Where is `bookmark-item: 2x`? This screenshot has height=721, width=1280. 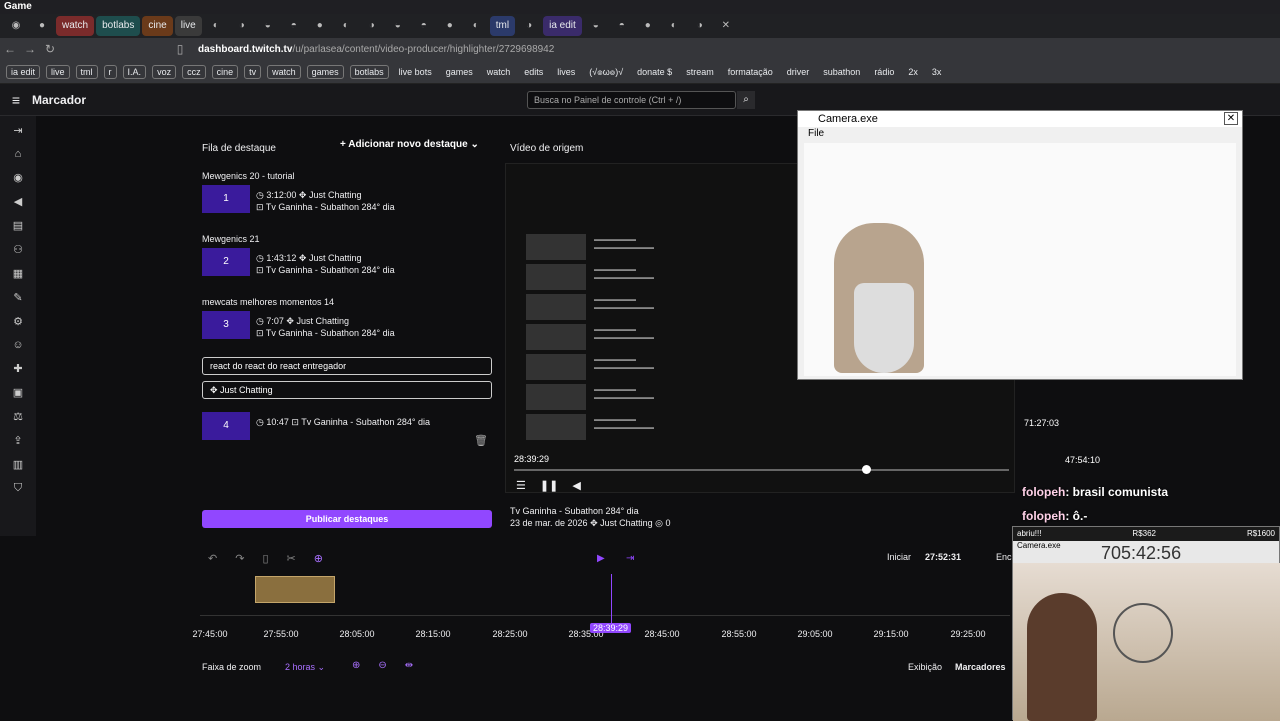
bookmark-item: 2x is located at coordinates (913, 72).